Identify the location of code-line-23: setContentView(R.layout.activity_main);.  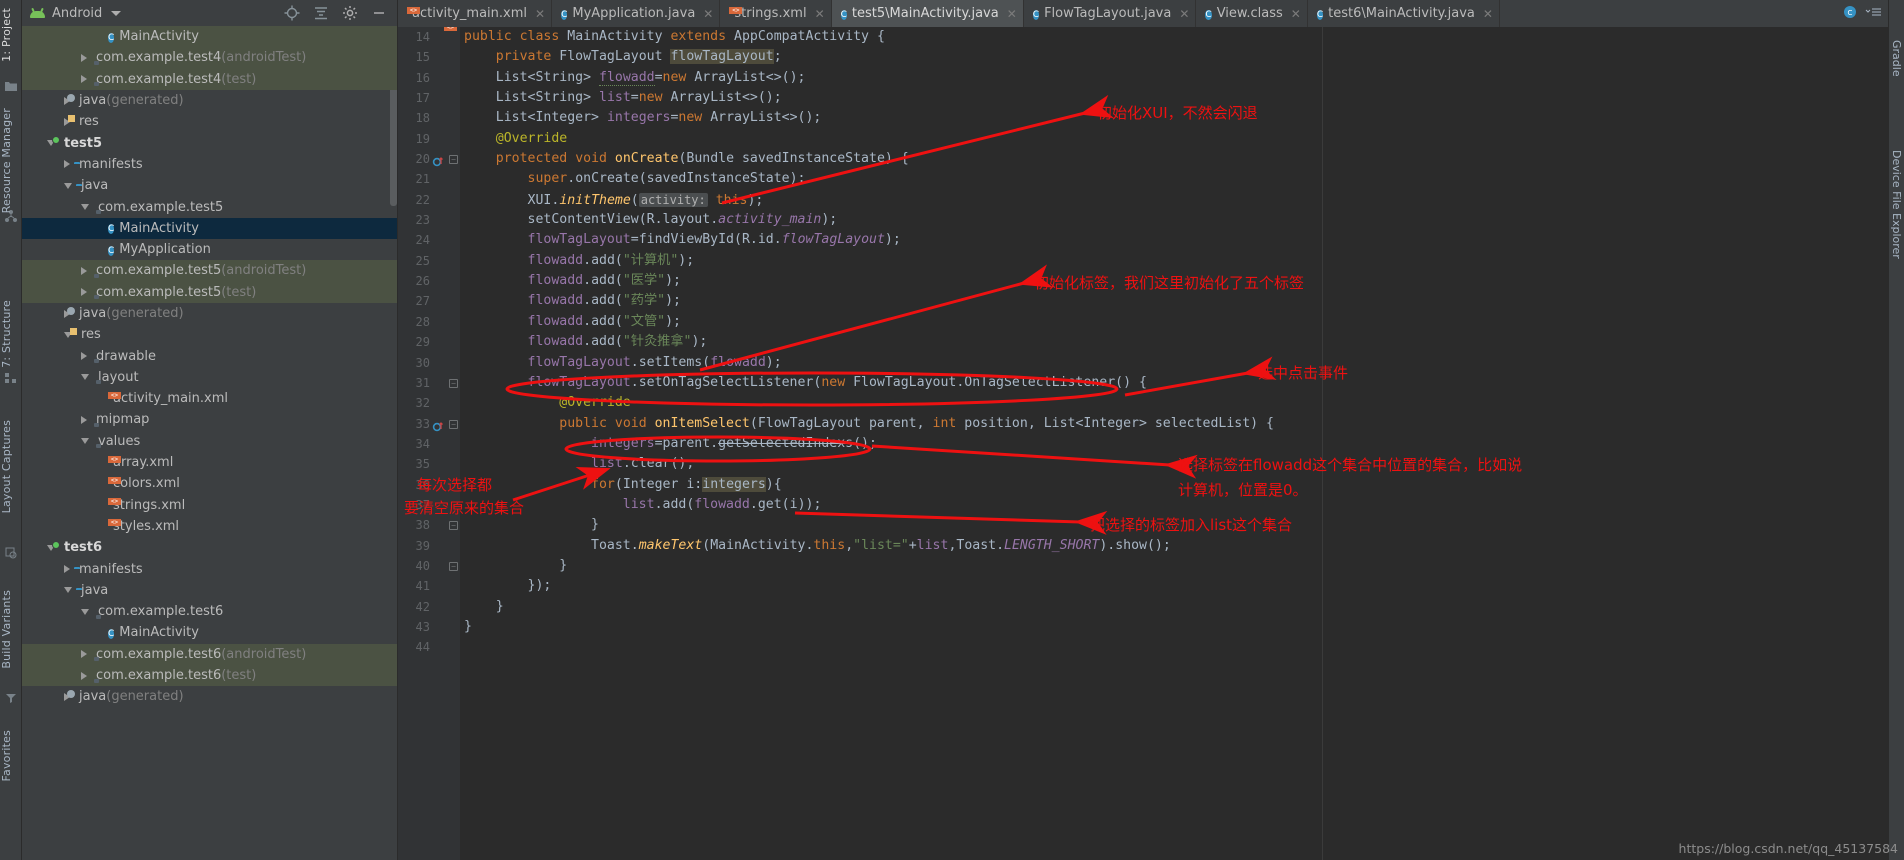
(1177, 220).